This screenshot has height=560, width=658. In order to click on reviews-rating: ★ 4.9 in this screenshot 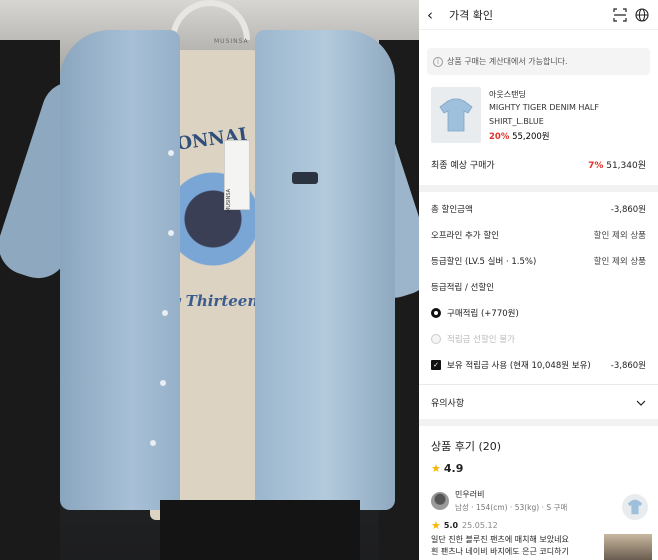, I will do `click(538, 468)`.